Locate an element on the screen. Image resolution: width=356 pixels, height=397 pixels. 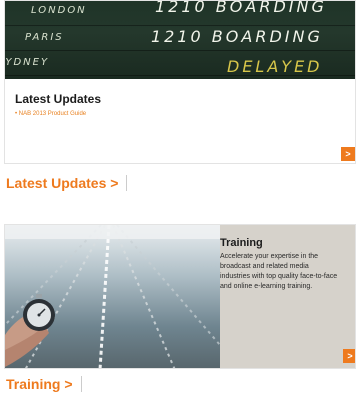
latest-updates-section-link: Latest Updates > is located at coordinates (66, 183).